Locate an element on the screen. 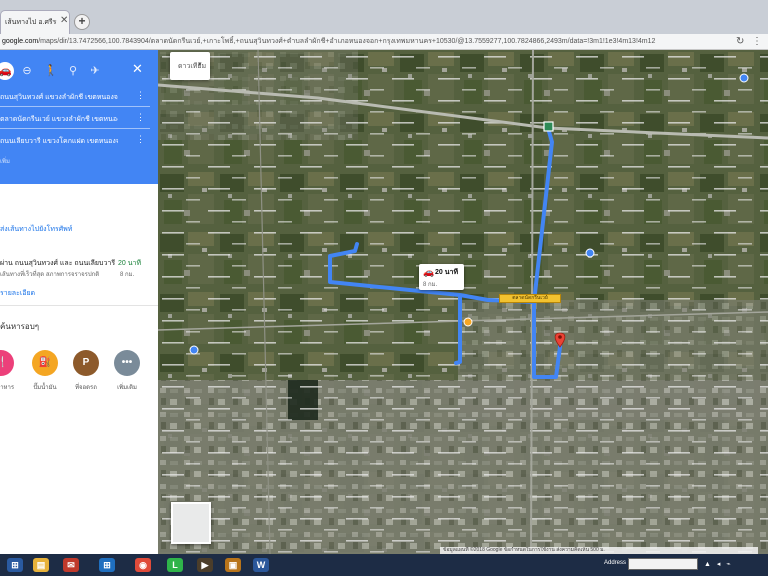  taskbar-explorer: ▤ is located at coordinates (41, 565).